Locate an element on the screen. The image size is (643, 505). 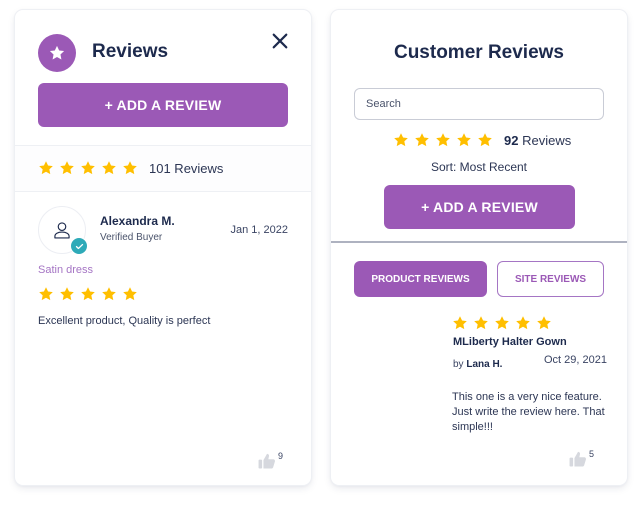
like-button: 5 is located at coordinates (582, 458).